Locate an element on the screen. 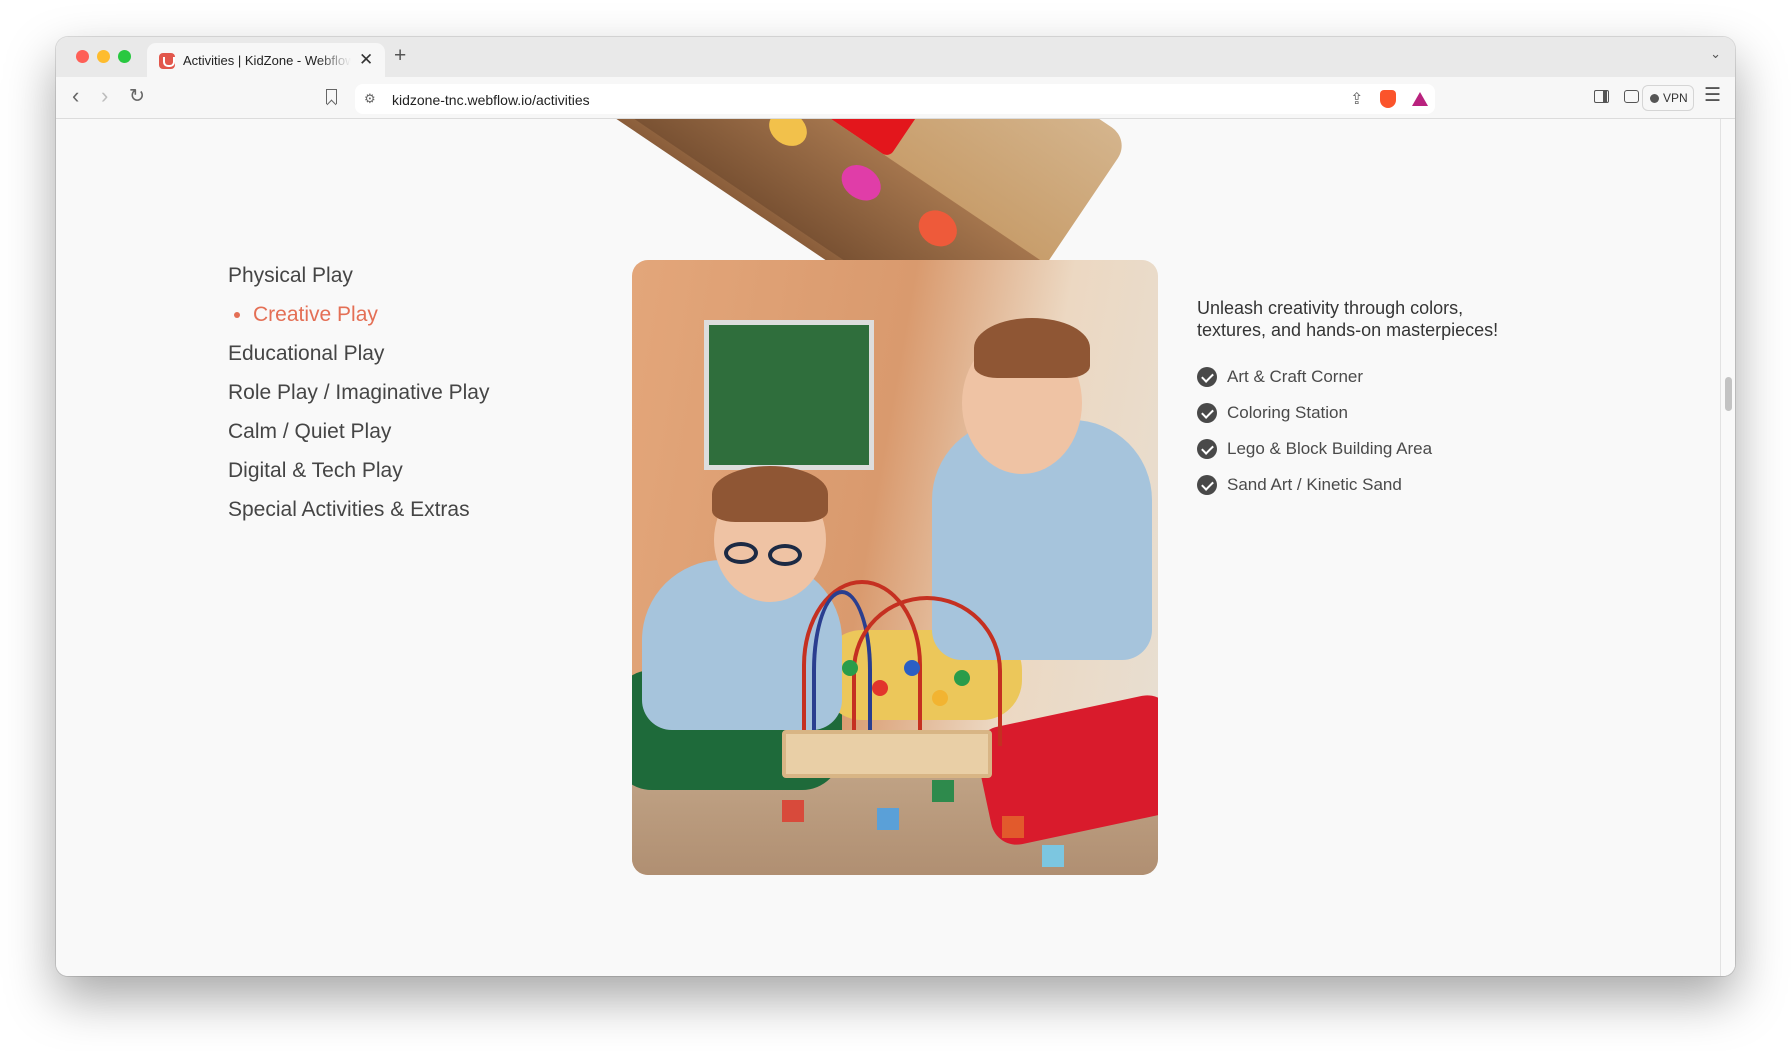 The image size is (1791, 1051). photo-chalkboard is located at coordinates (789, 395).